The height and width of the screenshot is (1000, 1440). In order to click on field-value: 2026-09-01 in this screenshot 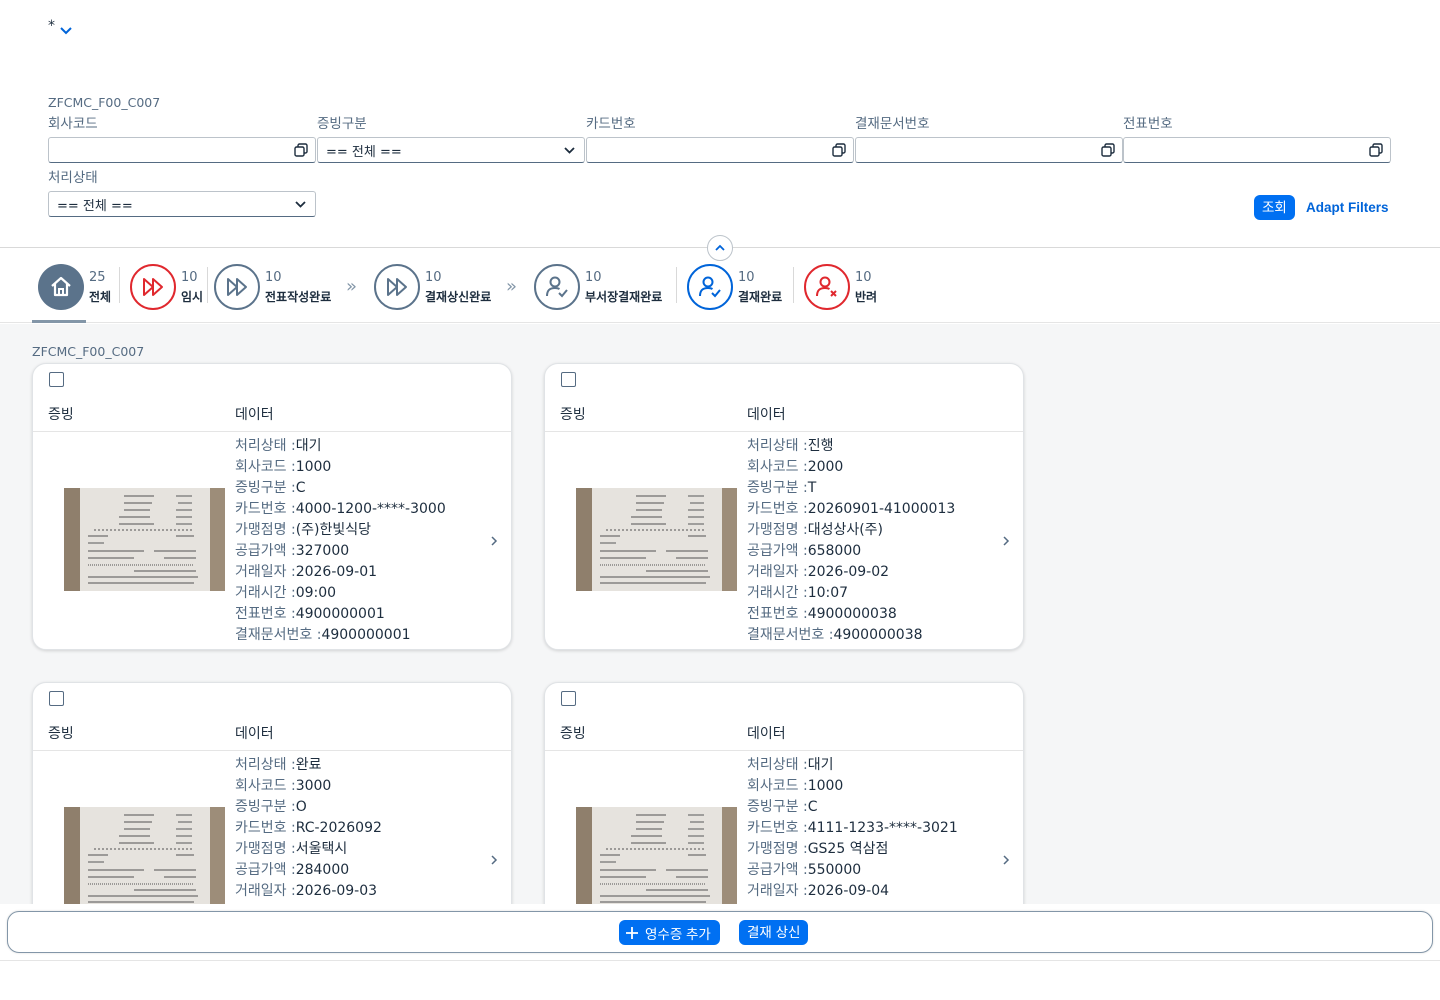, I will do `click(336, 572)`.